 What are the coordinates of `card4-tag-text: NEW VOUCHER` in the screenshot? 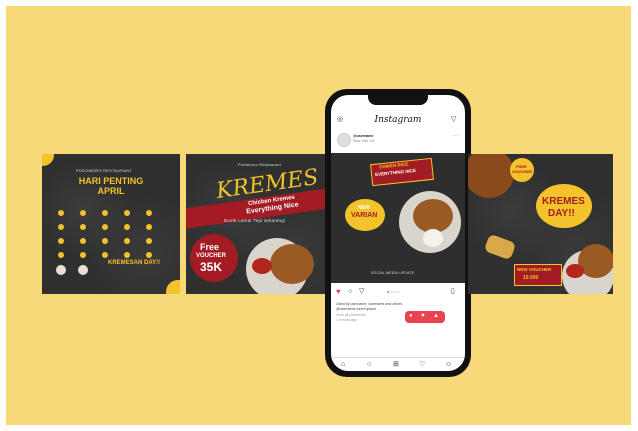 It's located at (534, 269).